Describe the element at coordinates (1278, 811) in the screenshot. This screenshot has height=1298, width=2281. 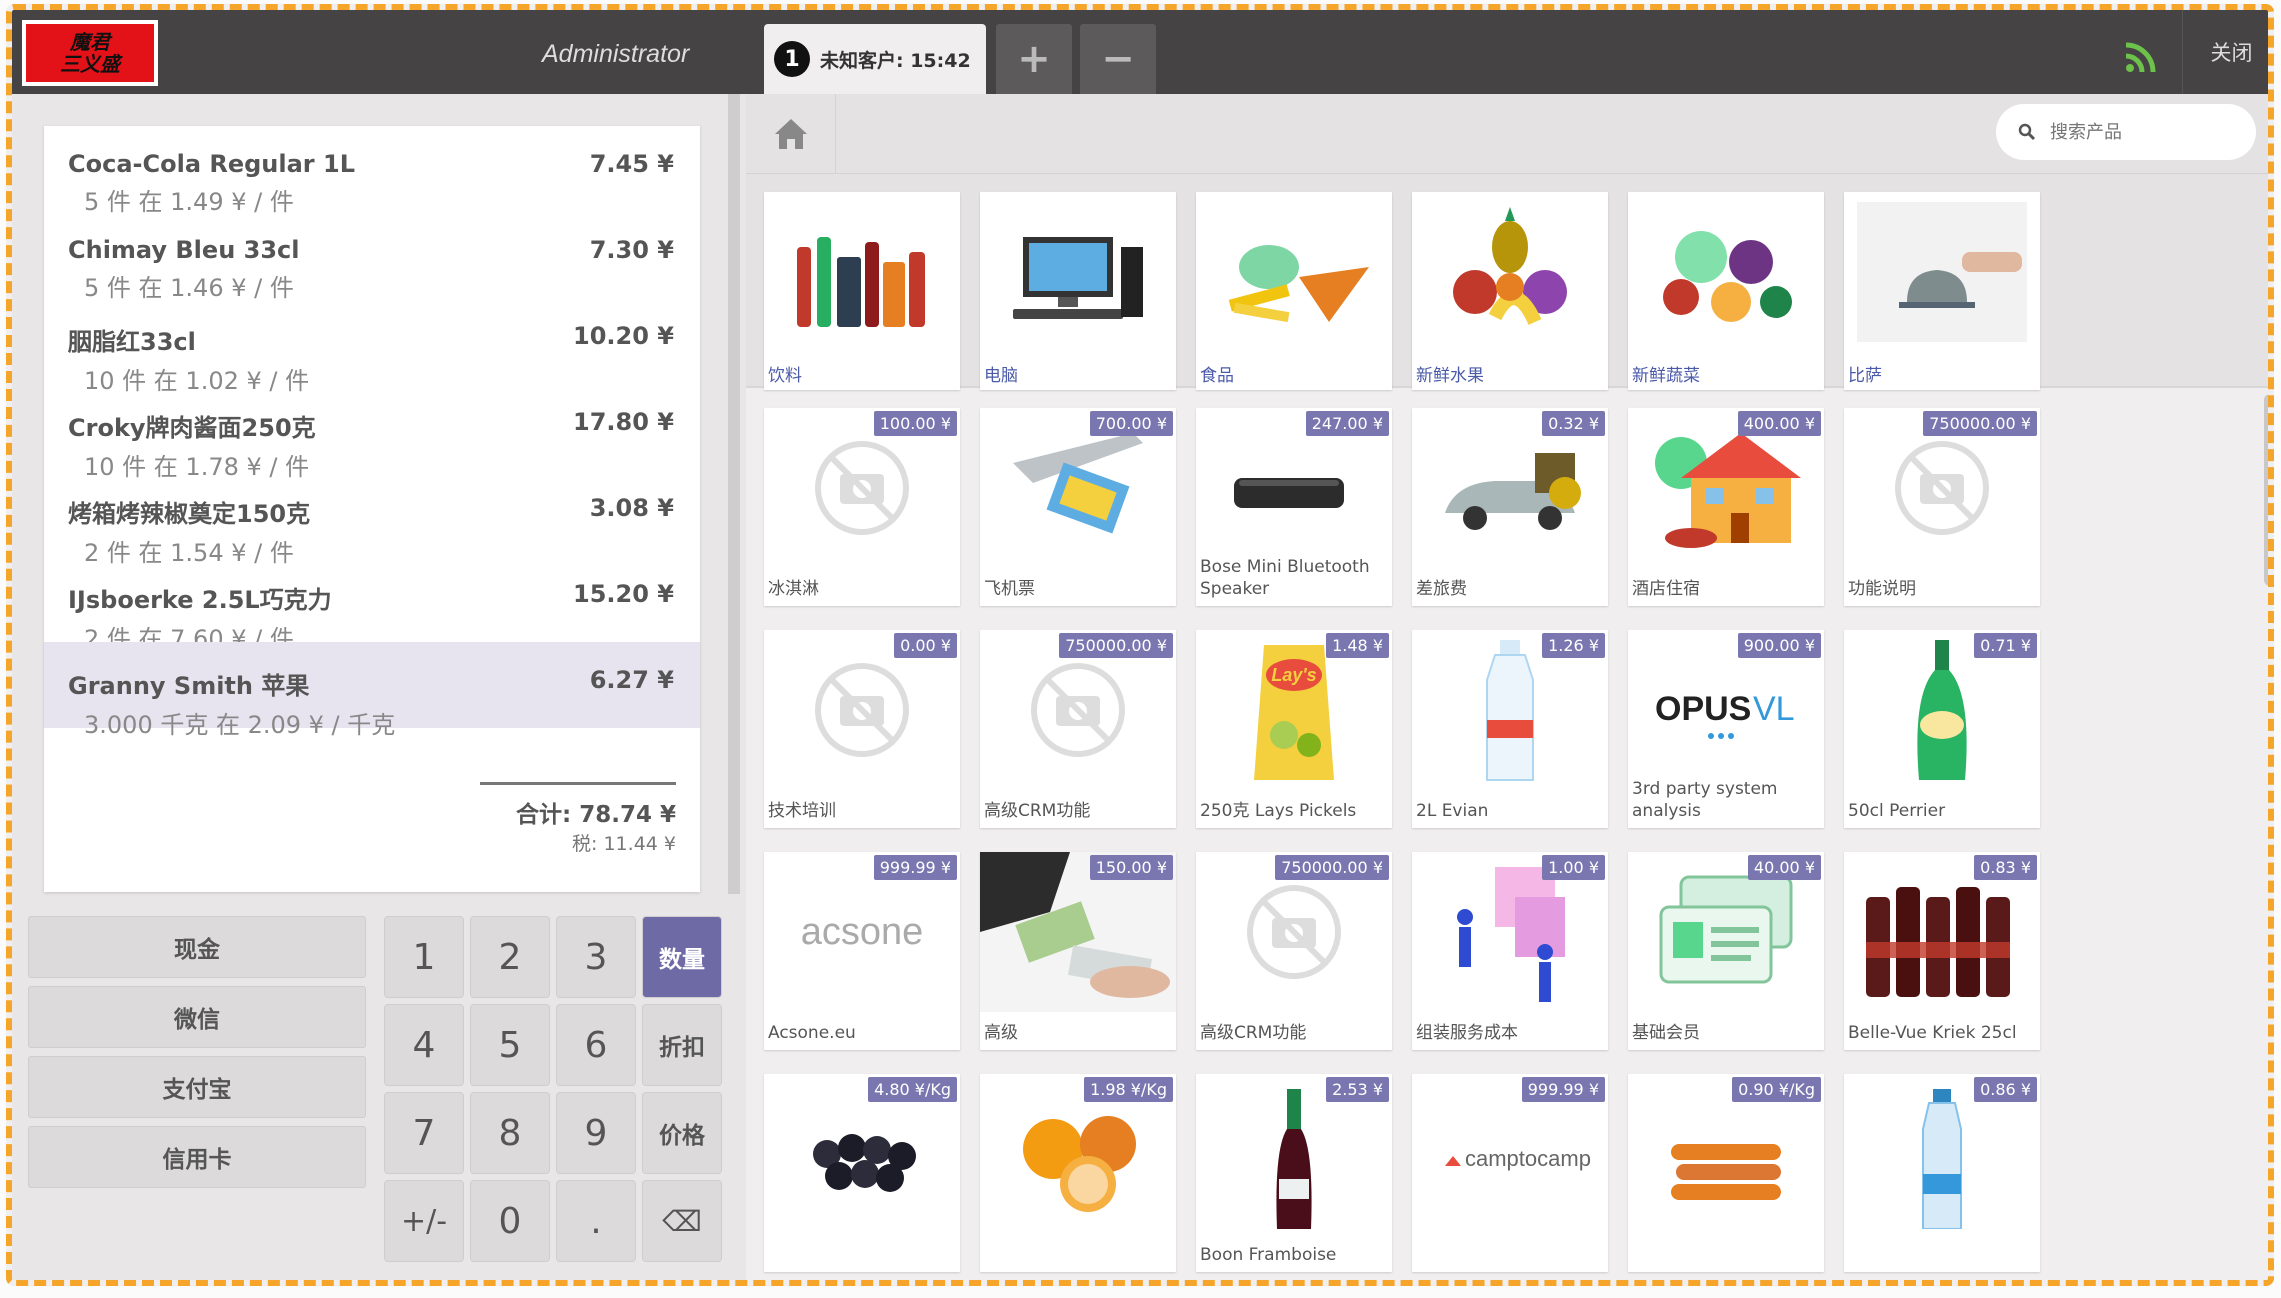
I see `product-name: 250克 Lays Pickels` at that location.